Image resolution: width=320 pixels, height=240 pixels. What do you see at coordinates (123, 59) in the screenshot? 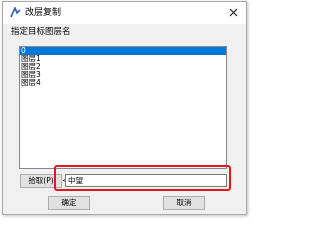
I see `layer-list-item: 图层1` at bounding box center [123, 59].